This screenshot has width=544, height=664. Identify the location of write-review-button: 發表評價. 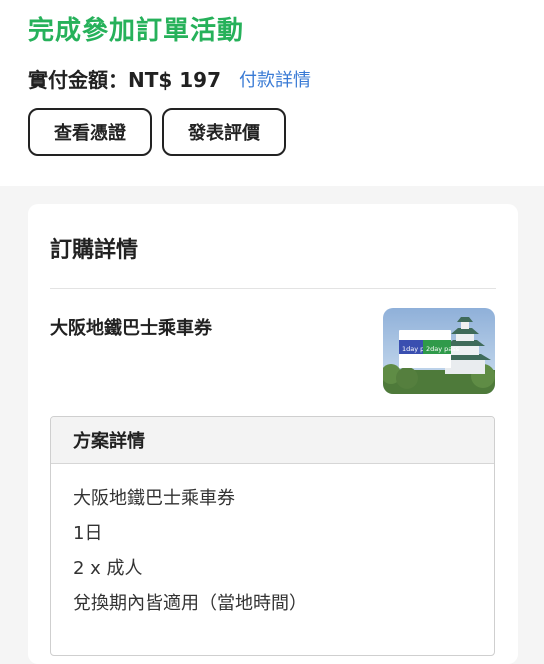
(224, 132).